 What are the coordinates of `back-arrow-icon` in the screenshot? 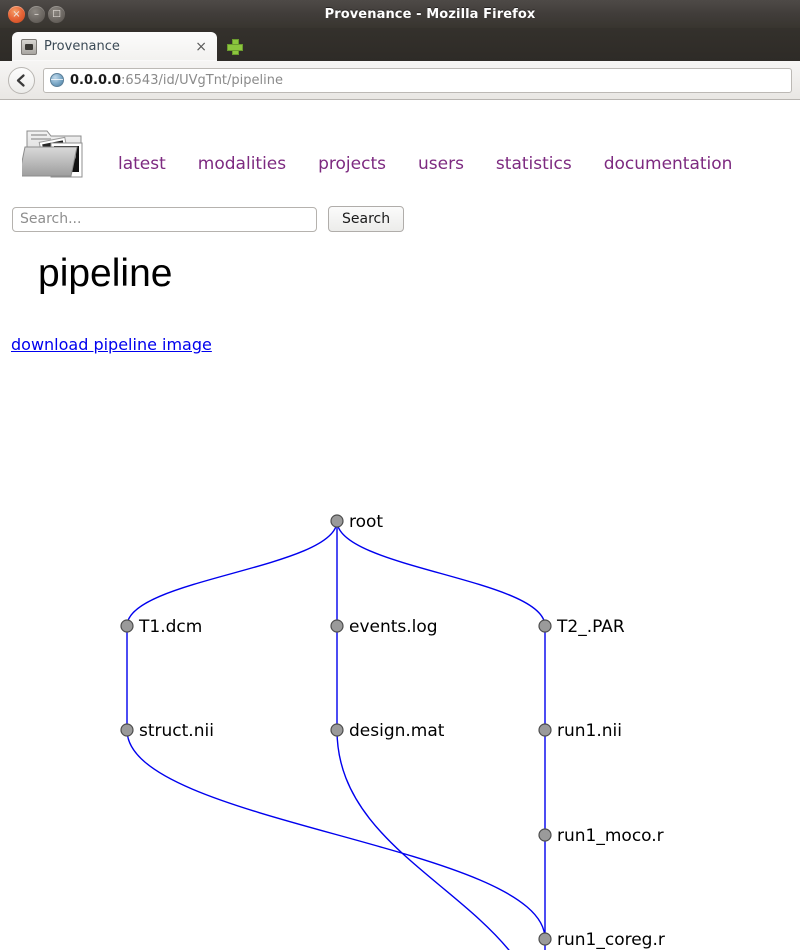 It's located at (20, 80).